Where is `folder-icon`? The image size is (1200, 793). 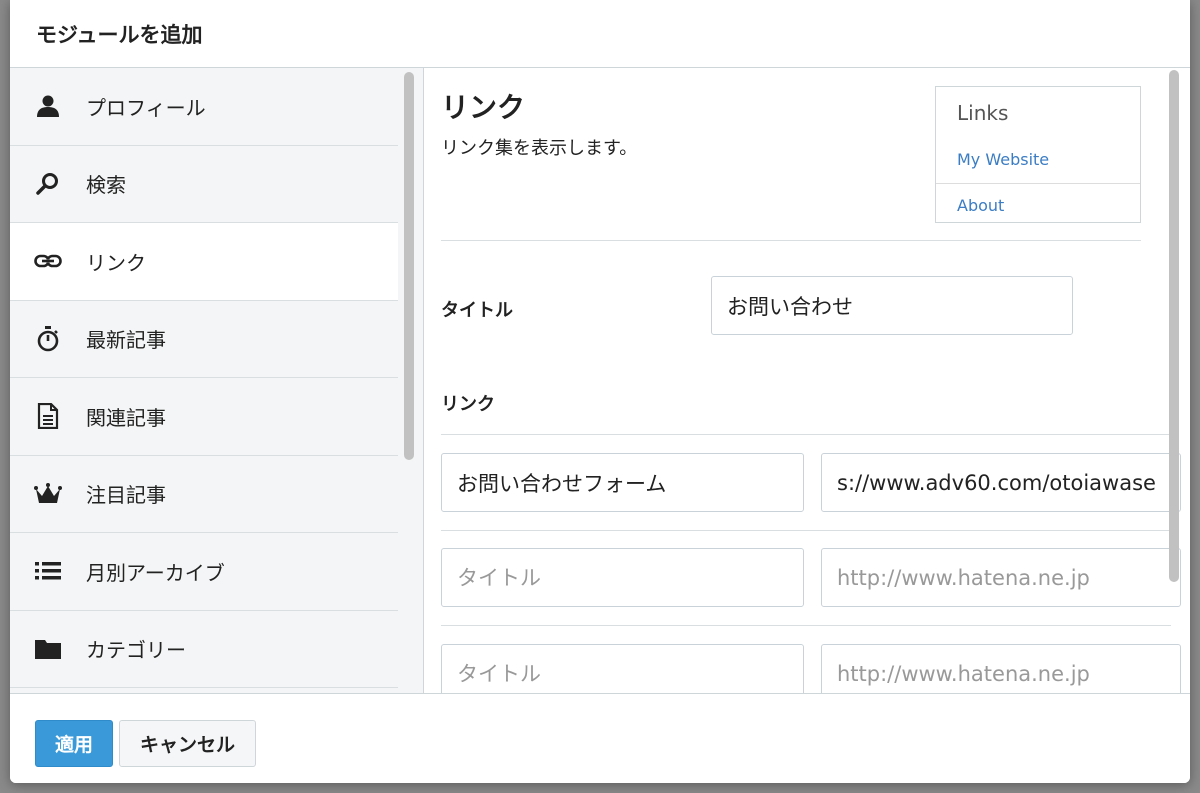 folder-icon is located at coordinates (48, 649).